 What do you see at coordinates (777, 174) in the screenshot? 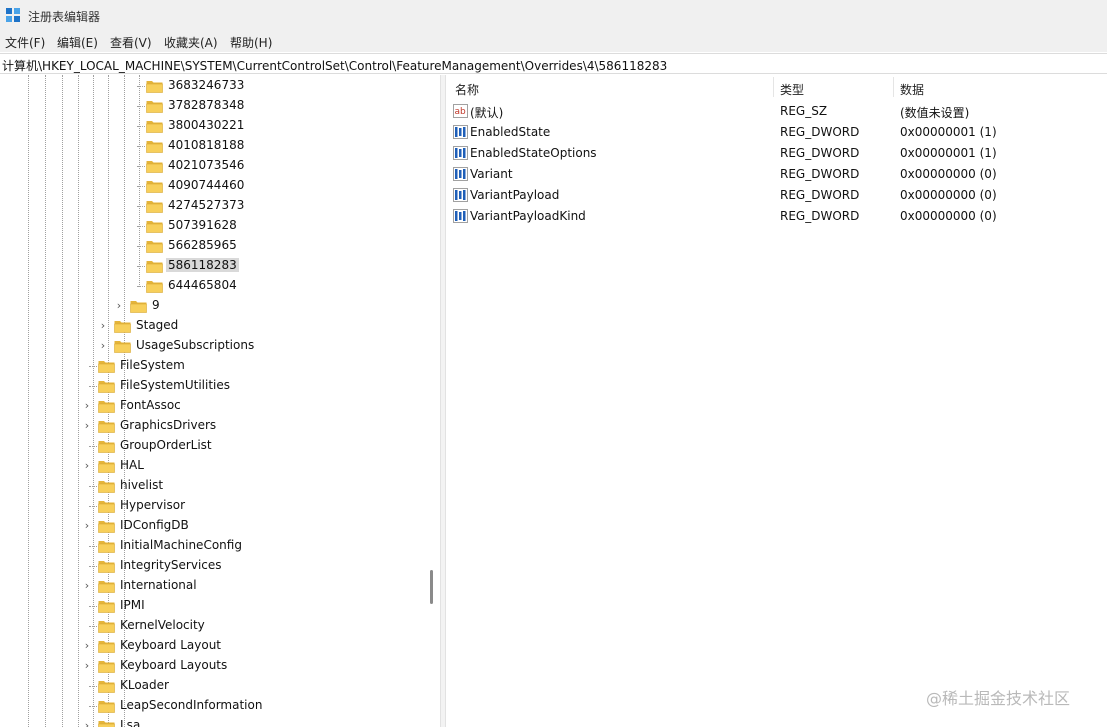
I see `value-row: Variant REG_DWORD 0x00000000 (0)` at bounding box center [777, 174].